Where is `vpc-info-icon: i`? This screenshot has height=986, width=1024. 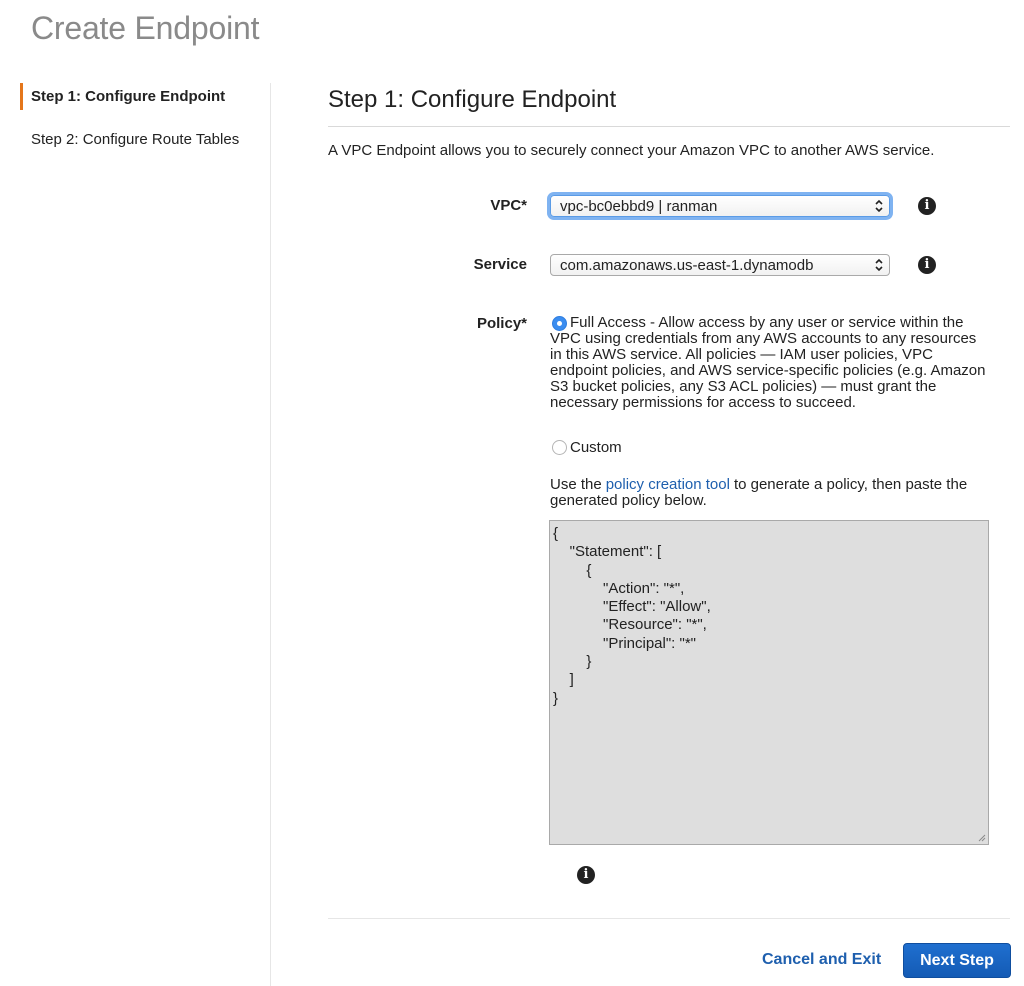
vpc-info-icon: i is located at coordinates (927, 206).